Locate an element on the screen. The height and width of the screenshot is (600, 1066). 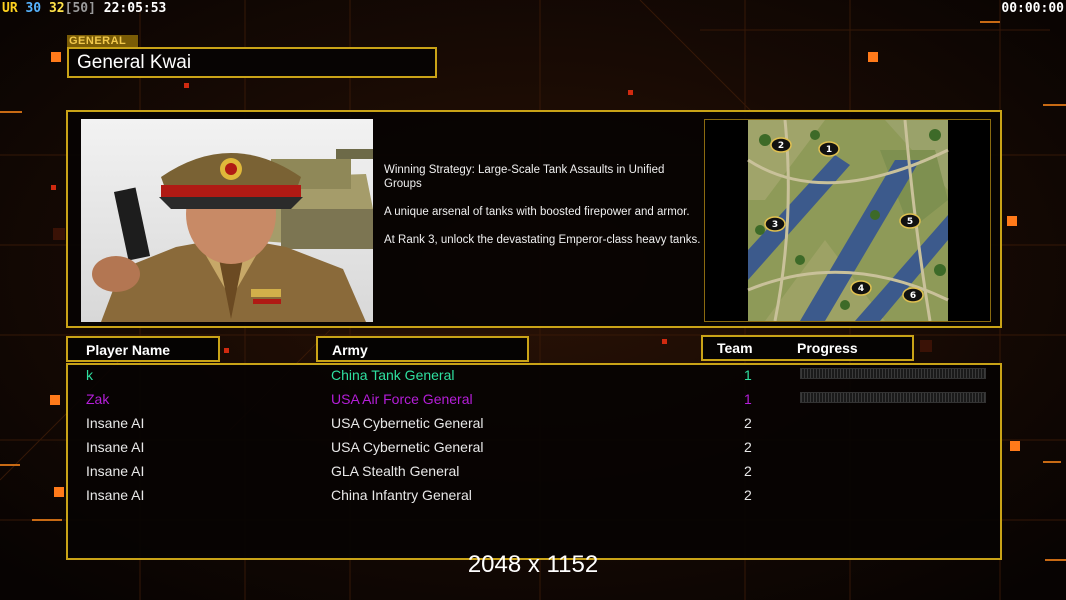
hud-clock: 22:05:53 is located at coordinates (135, 8).